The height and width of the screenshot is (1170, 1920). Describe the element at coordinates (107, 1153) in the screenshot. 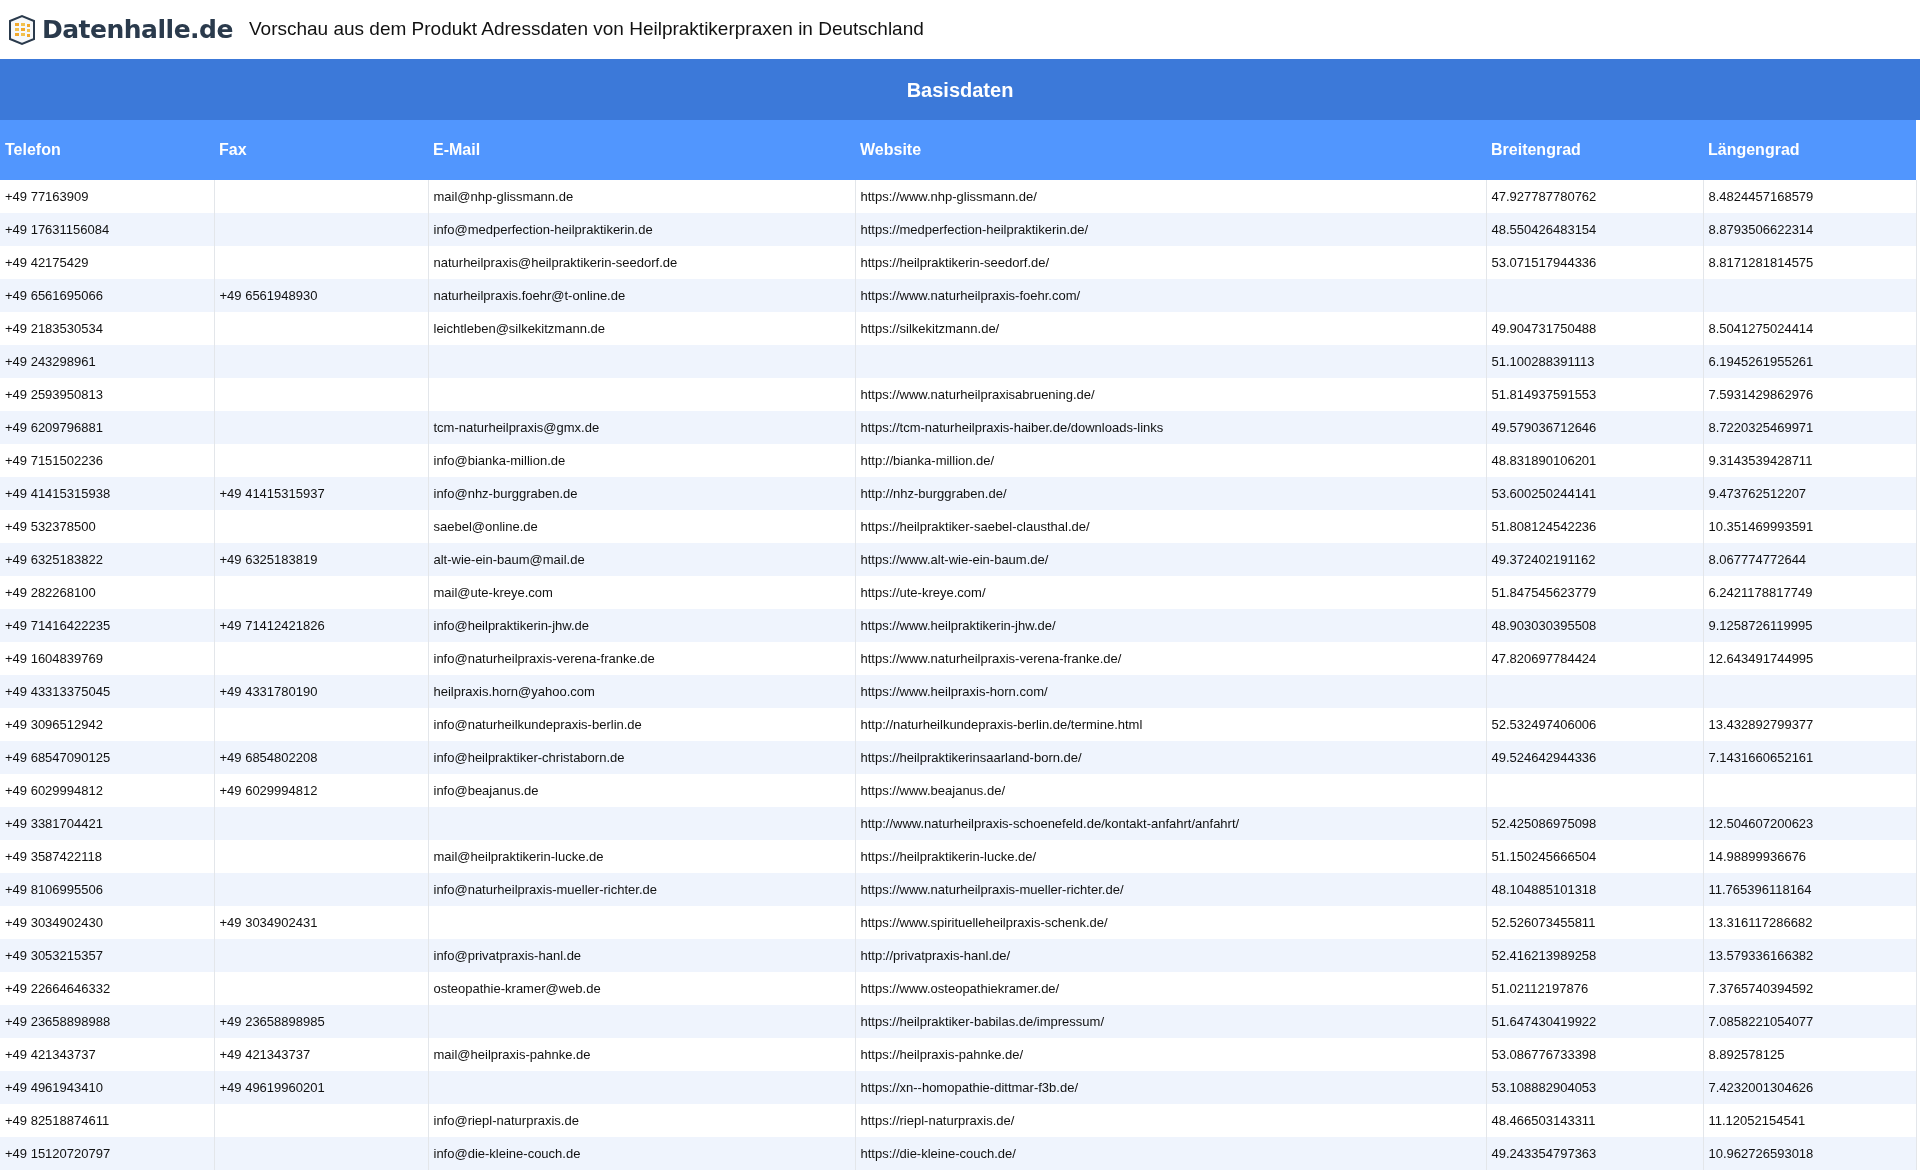

I see `table-cell: +49 15120720797` at that location.